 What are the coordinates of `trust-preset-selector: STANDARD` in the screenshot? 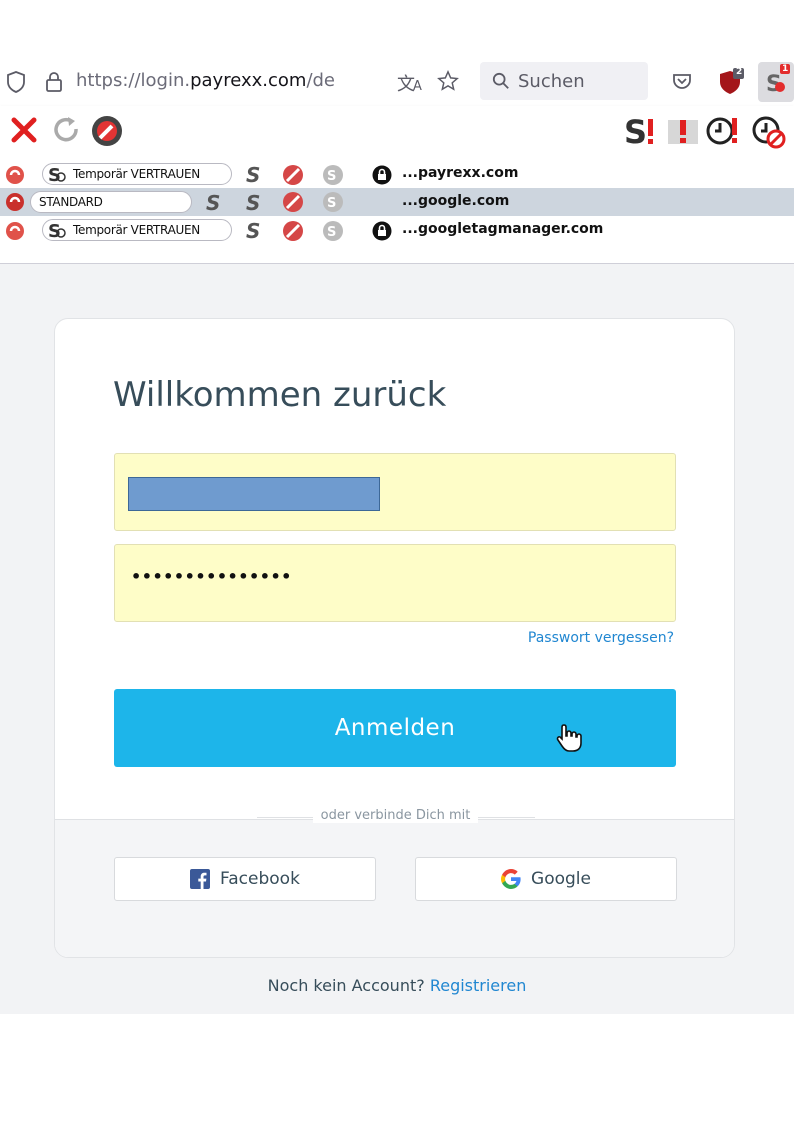 It's located at (111, 202).